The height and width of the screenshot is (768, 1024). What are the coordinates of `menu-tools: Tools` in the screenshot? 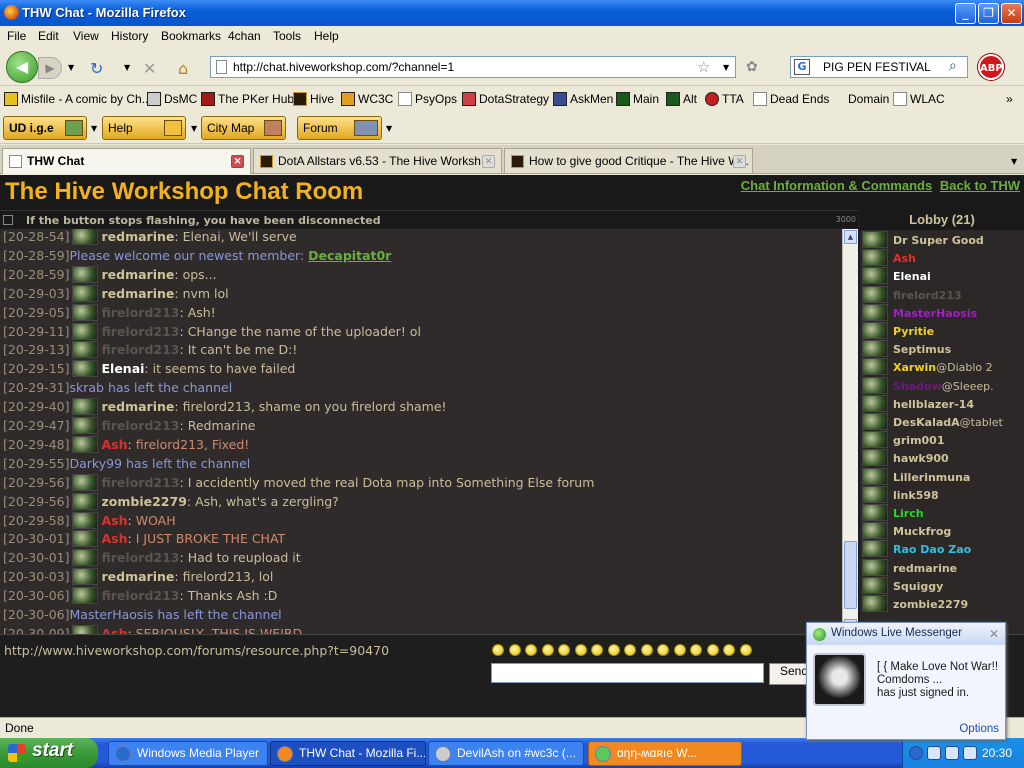 It's located at (287, 36).